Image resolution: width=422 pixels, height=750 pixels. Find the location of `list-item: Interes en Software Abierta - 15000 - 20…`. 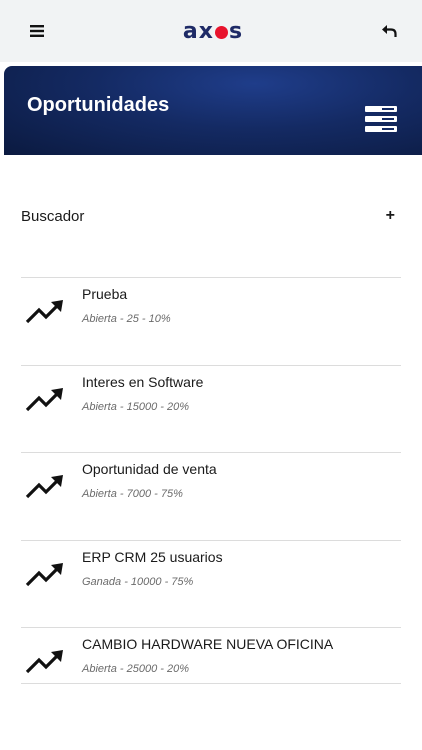

list-item: Interes en Software Abierta - 15000 - 20… is located at coordinates (211, 408).